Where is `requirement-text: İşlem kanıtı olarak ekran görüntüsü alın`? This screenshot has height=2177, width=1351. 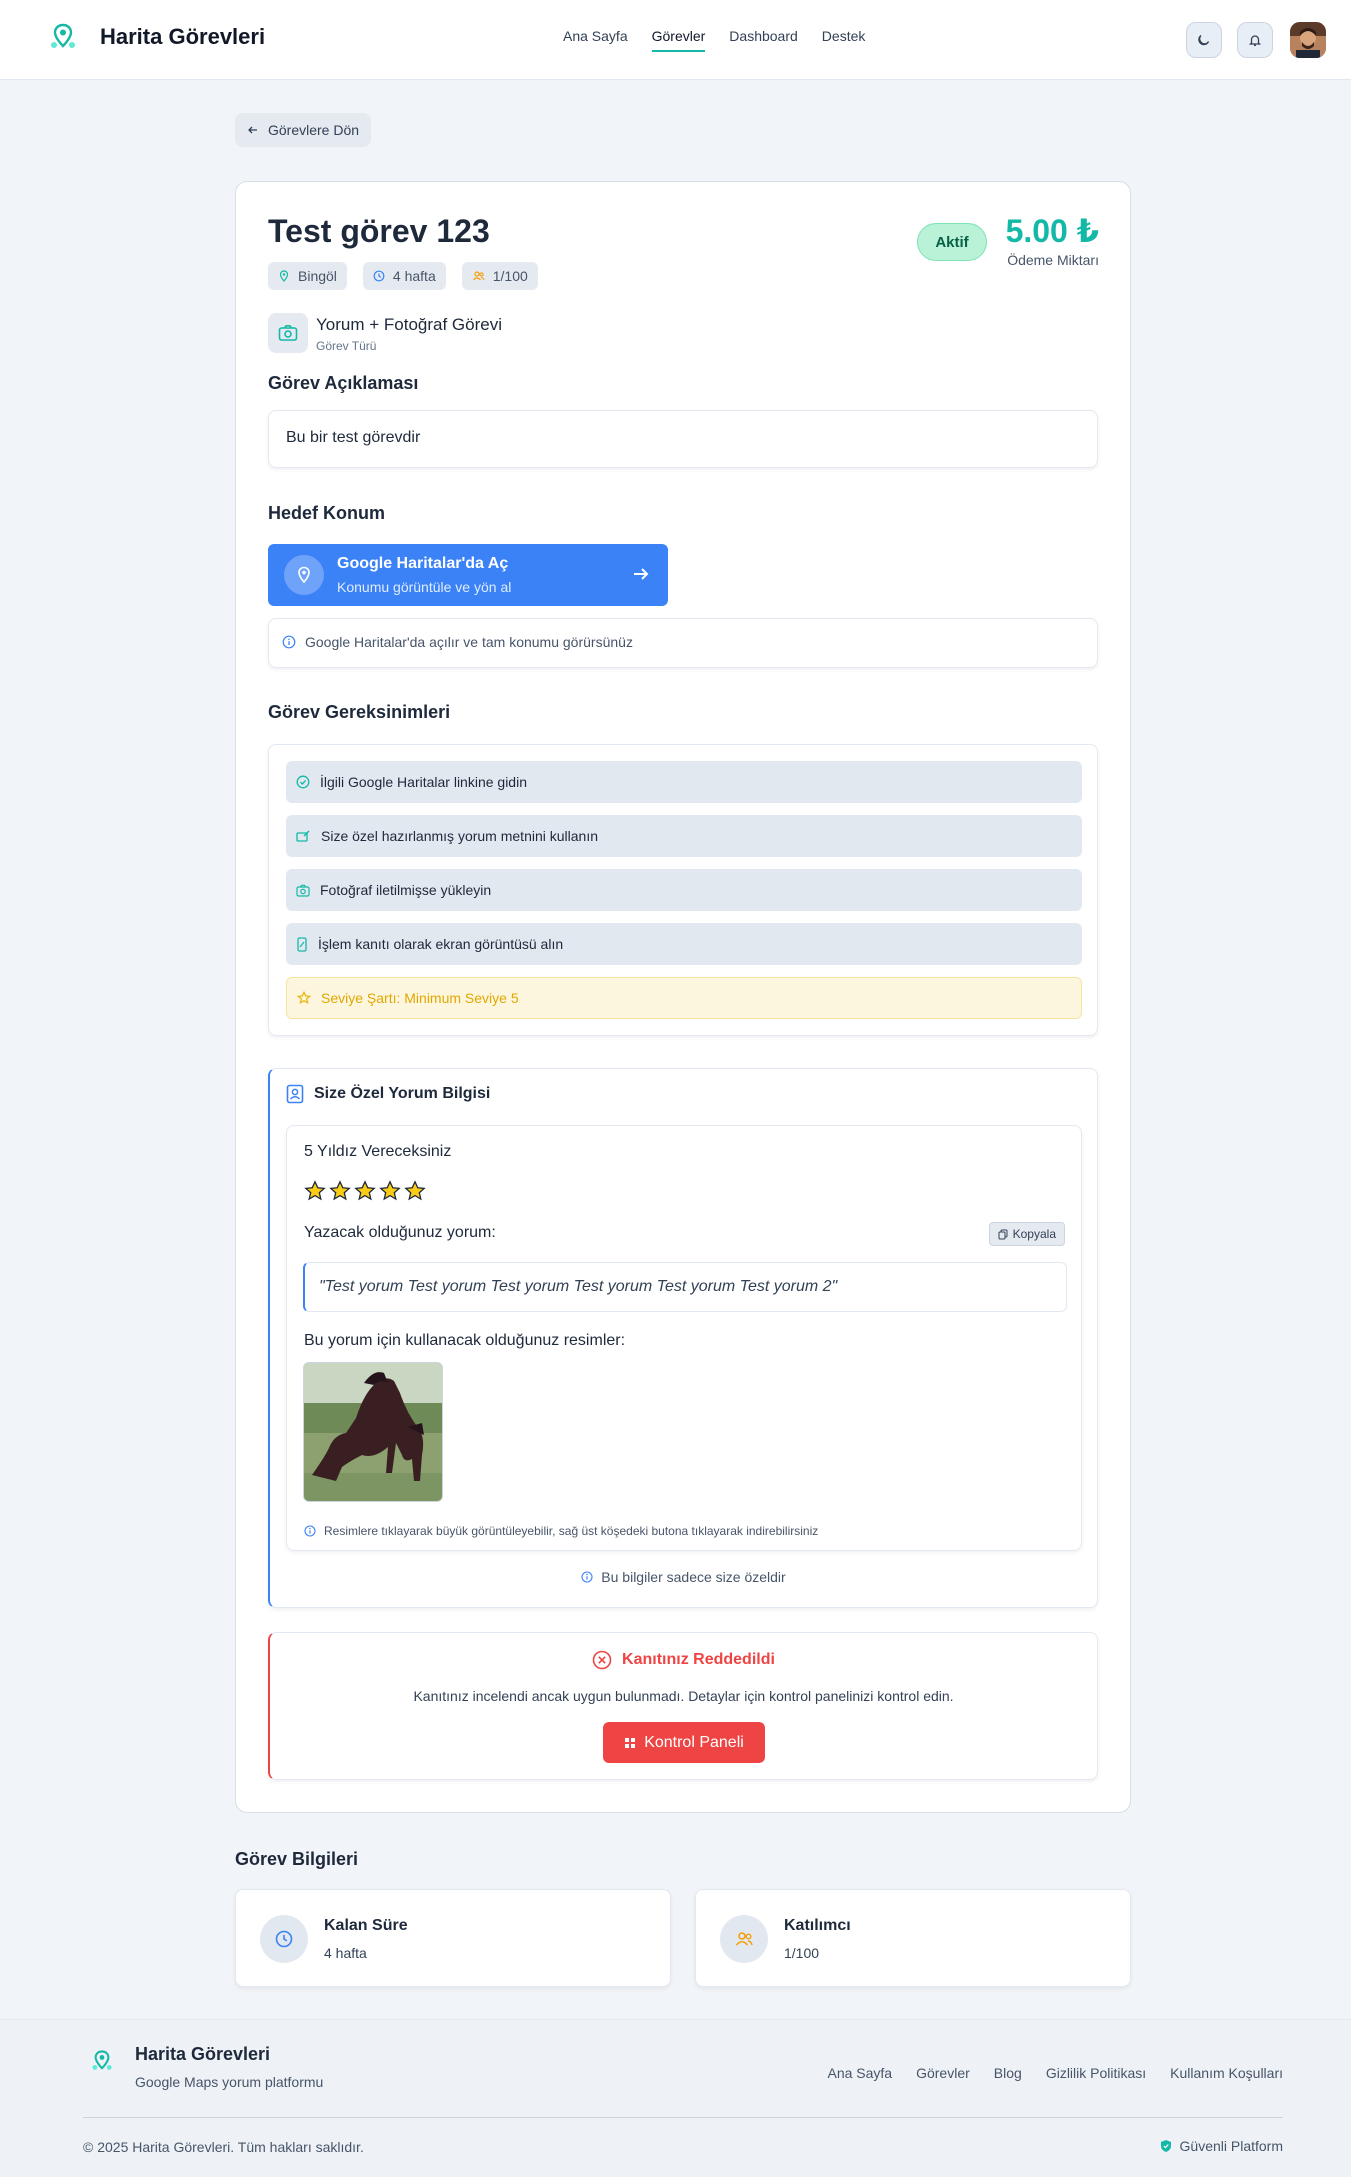 requirement-text: İşlem kanıtı olarak ekran görüntüsü alın is located at coordinates (441, 944).